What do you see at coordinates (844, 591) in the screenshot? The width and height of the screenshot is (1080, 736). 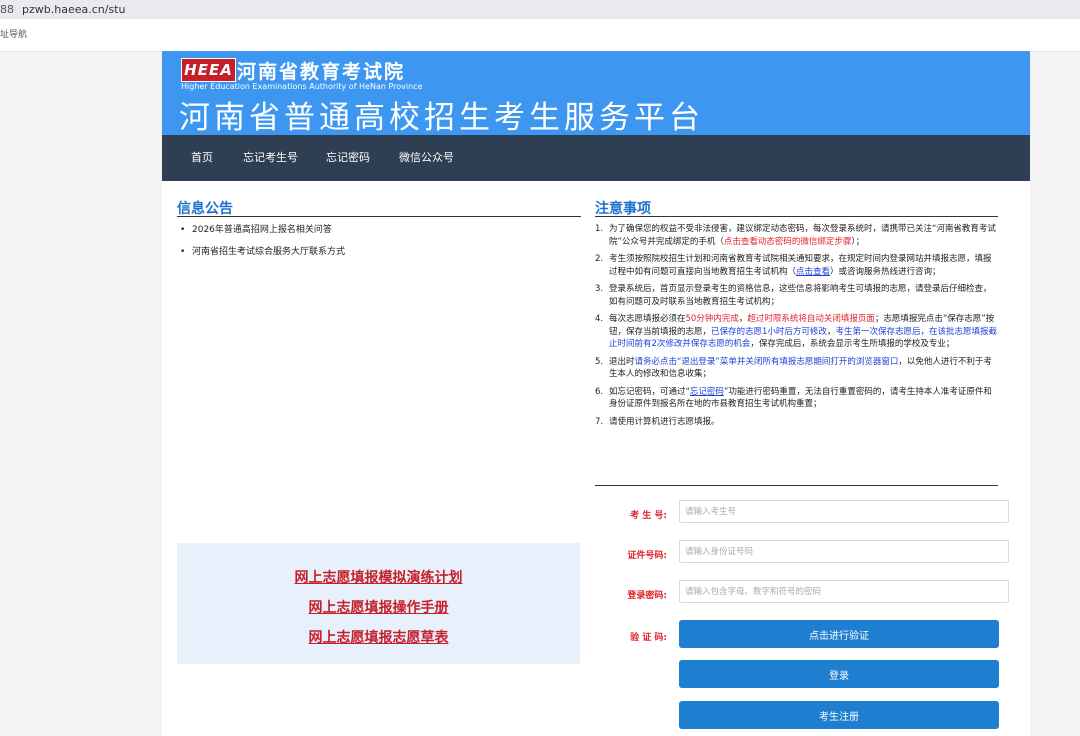 I see `password-input` at bounding box center [844, 591].